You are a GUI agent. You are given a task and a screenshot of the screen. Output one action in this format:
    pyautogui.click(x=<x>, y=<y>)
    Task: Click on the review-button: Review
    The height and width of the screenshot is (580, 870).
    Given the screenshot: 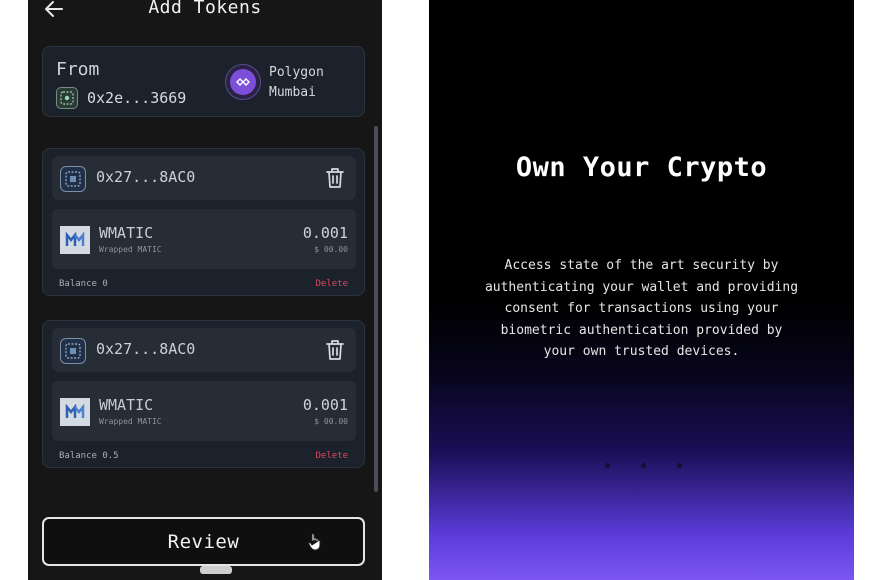 What is the action you would take?
    pyautogui.click(x=203, y=541)
    